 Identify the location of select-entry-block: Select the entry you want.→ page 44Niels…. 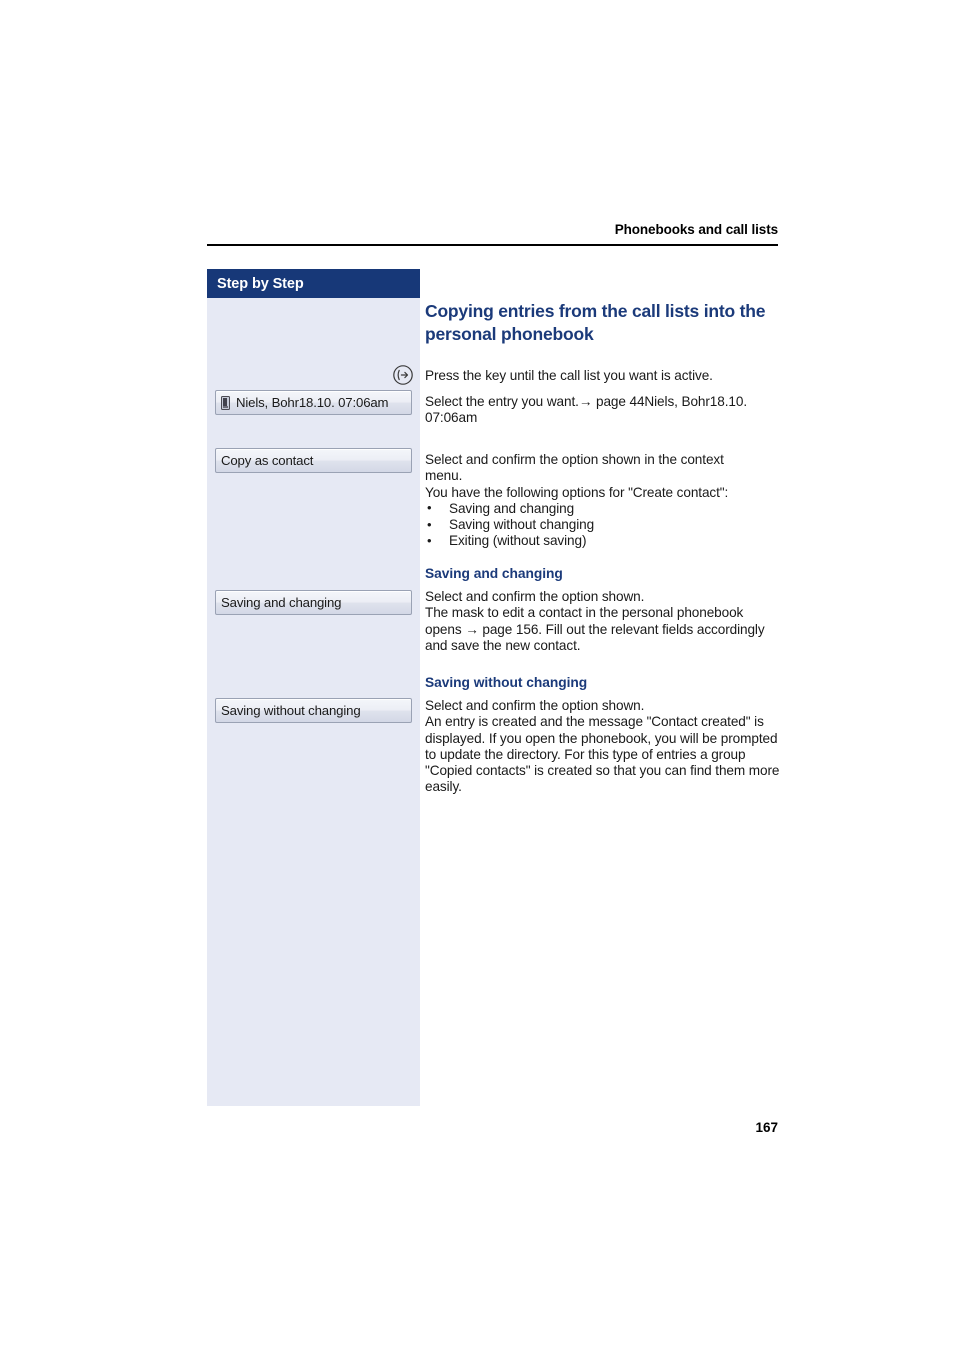
(602, 410).